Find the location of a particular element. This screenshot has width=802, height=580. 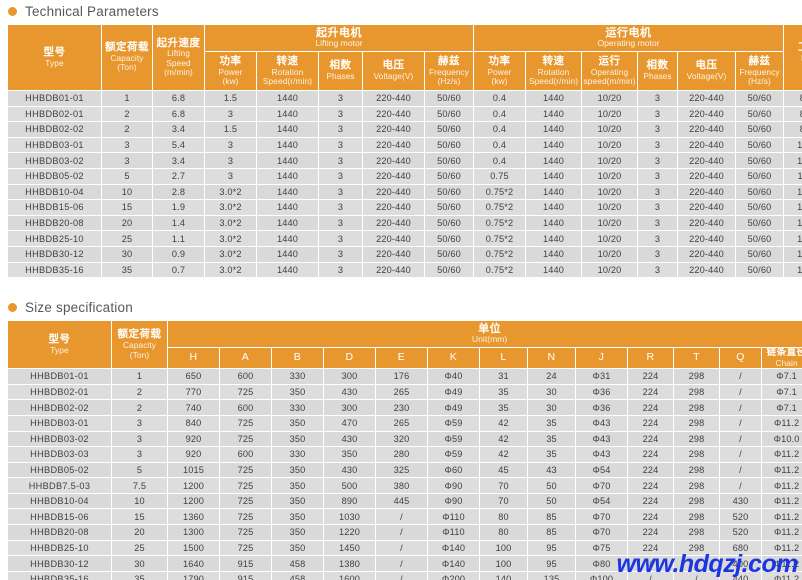

table-cell: Φ110 is located at coordinates (453, 532).